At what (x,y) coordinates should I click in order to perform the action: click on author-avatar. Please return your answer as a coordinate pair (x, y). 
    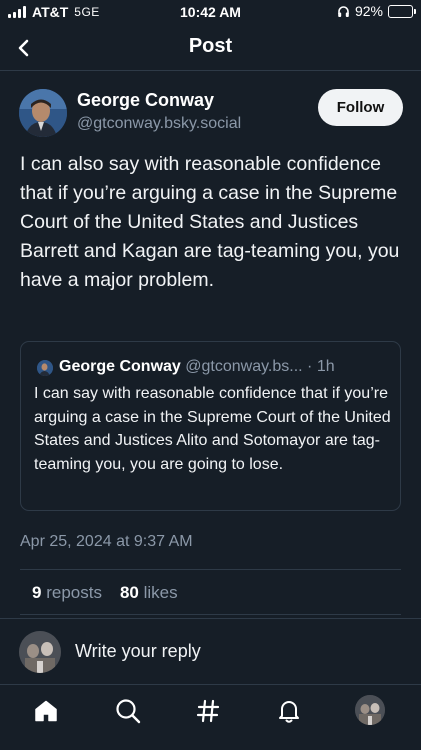
    Looking at the image, I should click on (43, 113).